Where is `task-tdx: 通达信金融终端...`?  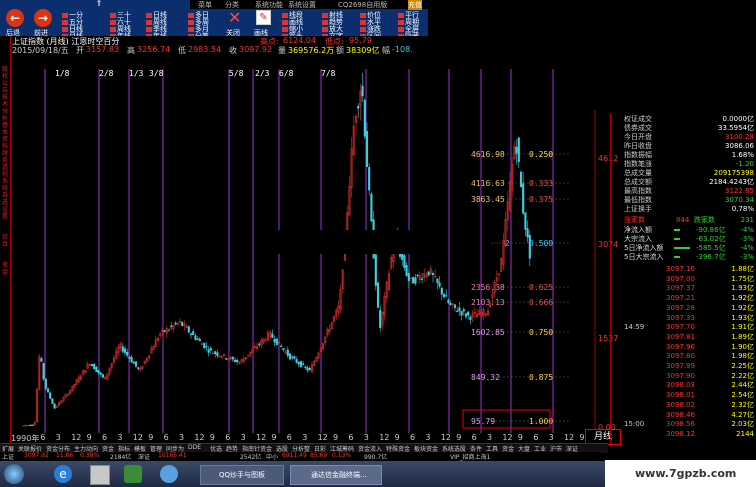
task-tdx: 通达信金融终端... is located at coordinates (336, 475).